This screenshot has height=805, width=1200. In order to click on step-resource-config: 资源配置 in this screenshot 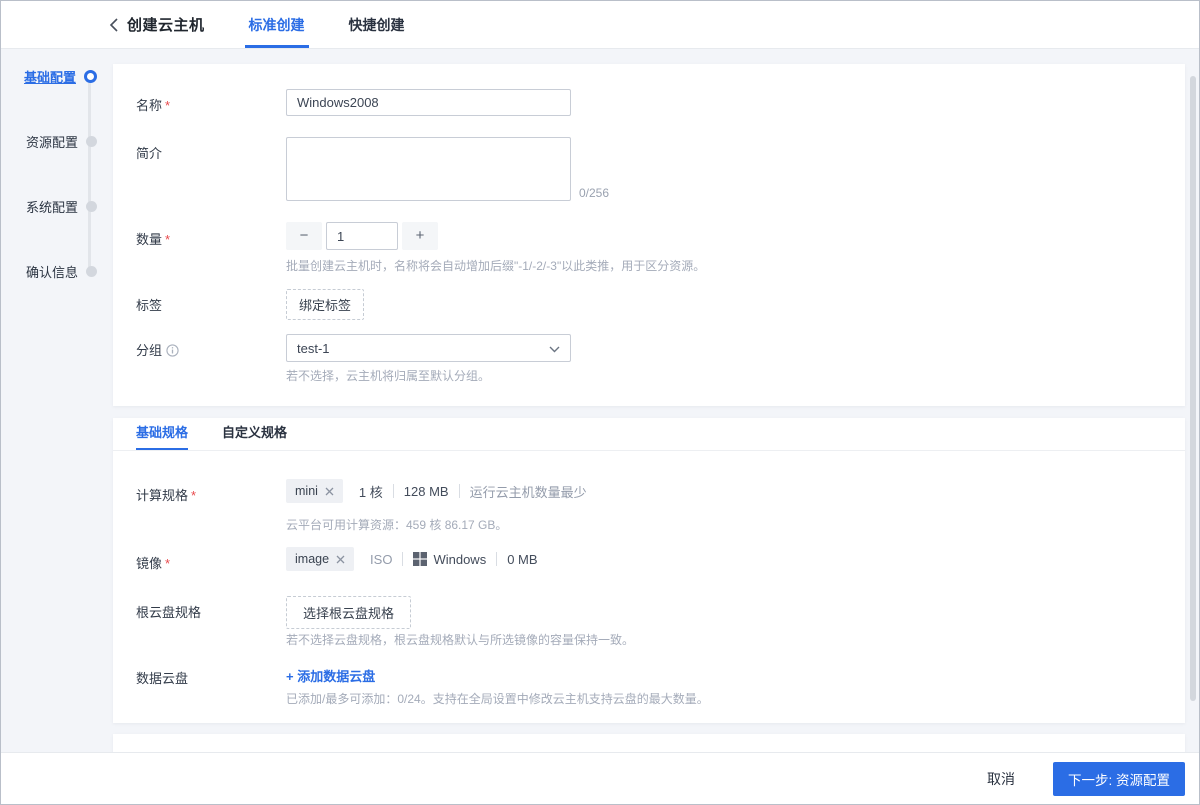, I will do `click(61, 141)`.